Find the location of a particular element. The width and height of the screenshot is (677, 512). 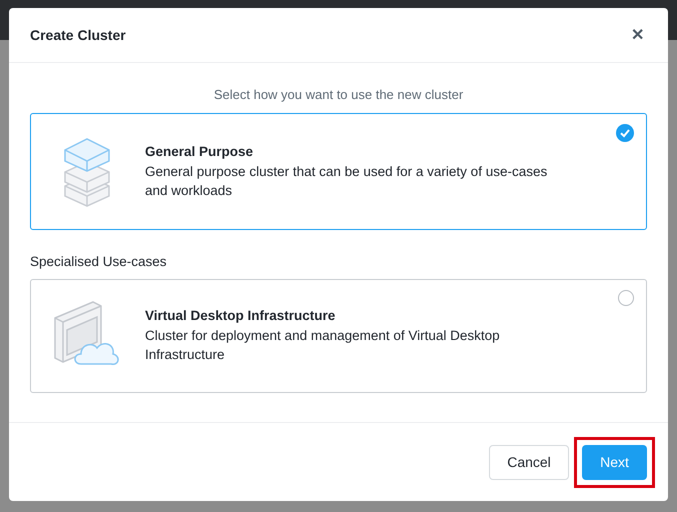

section-heading: Specialised Use-cases is located at coordinates (99, 261).